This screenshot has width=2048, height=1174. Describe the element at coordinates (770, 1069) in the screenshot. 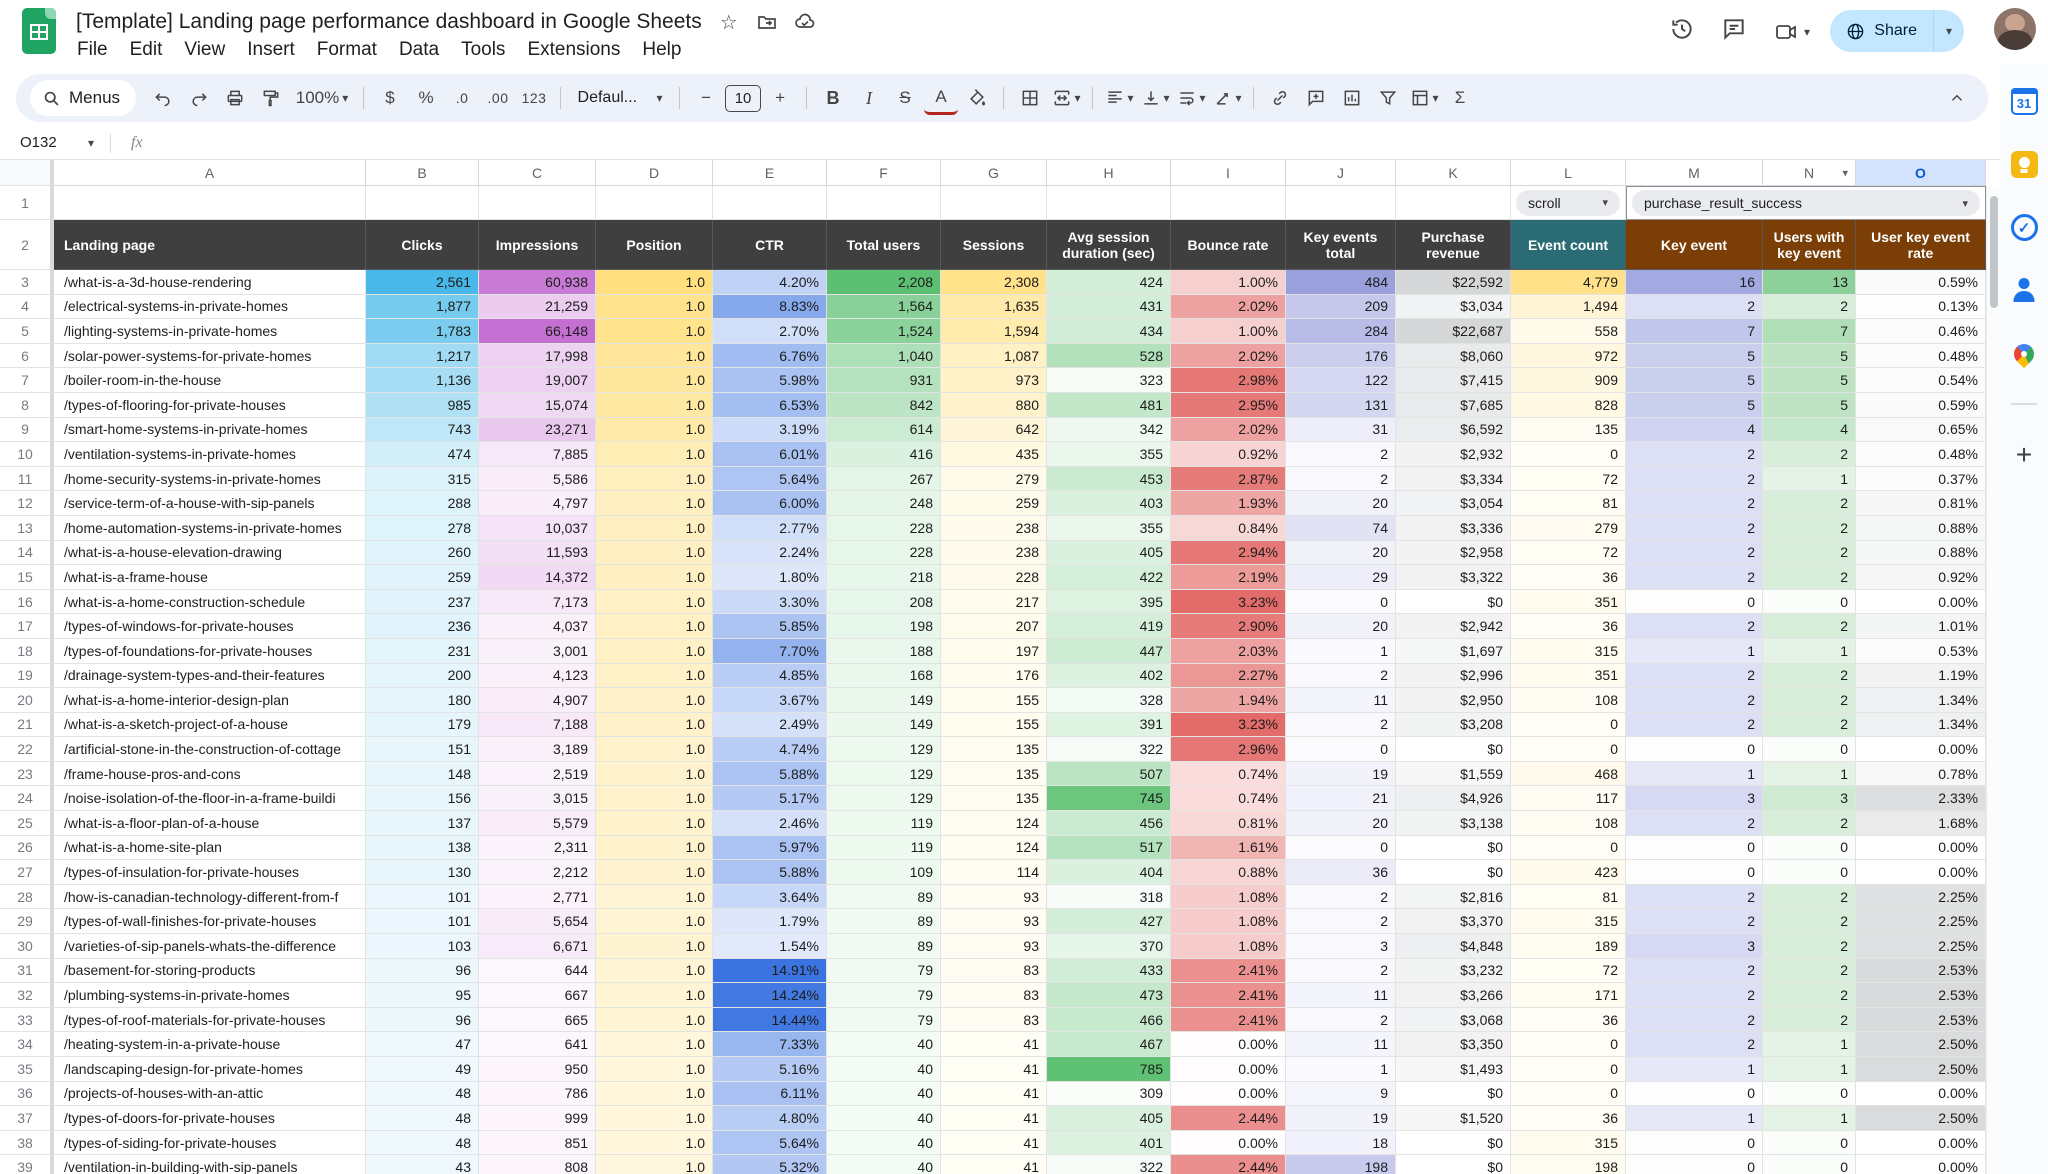

I see `cell: 5.16%` at that location.